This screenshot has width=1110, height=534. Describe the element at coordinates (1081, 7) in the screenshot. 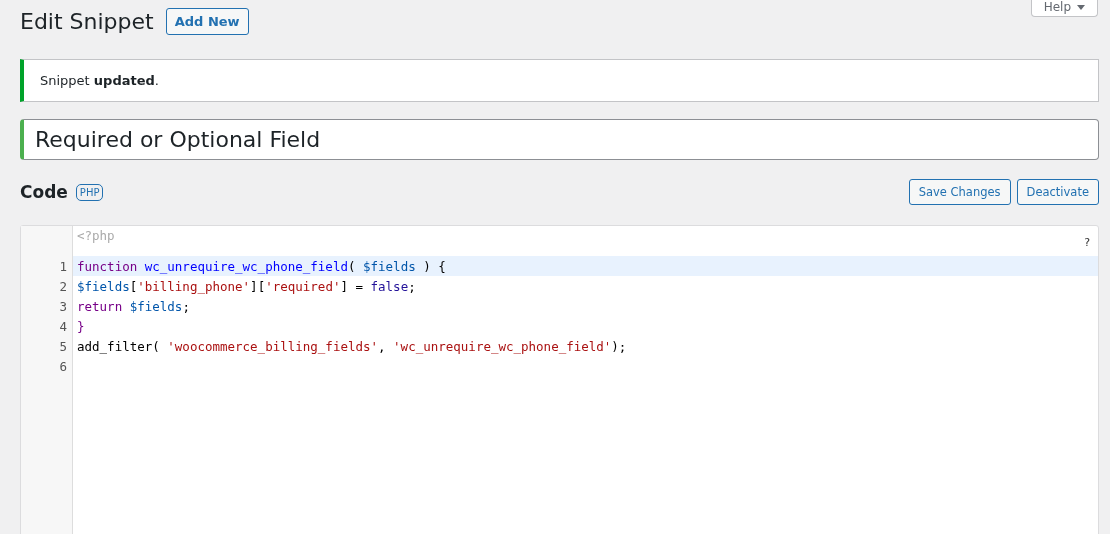

I see `caret-icon` at that location.